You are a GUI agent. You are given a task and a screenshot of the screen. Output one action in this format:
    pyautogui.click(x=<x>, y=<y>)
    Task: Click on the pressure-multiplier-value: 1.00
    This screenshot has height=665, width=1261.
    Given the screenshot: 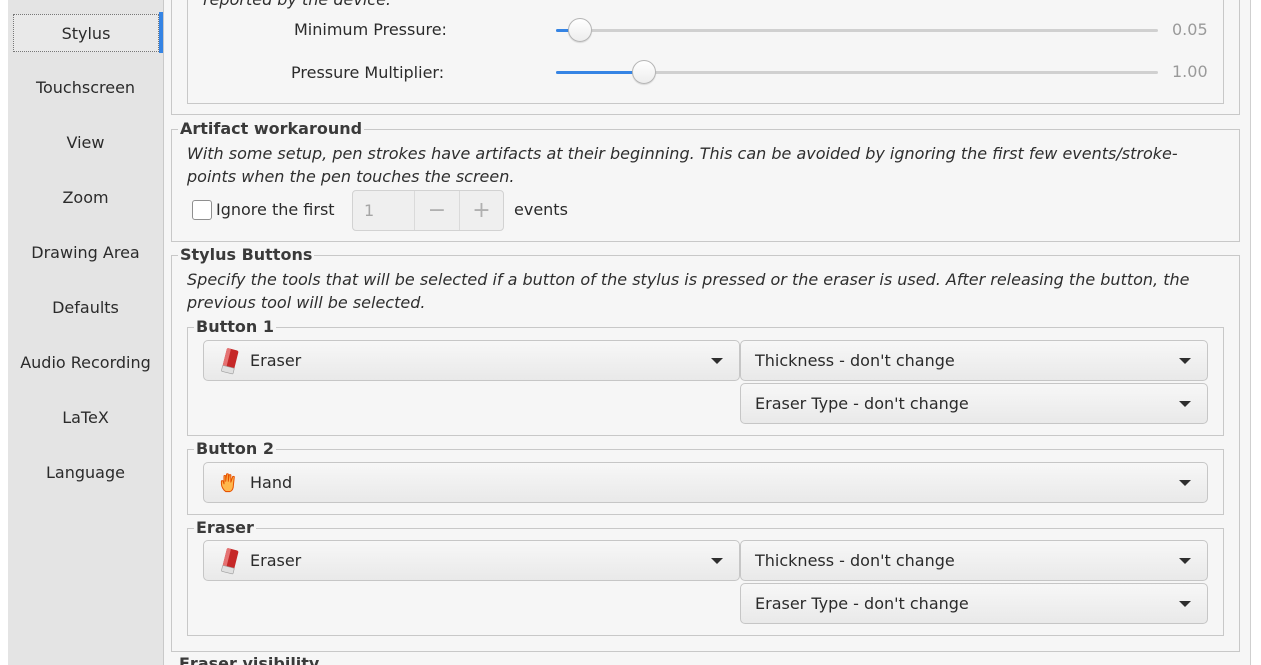 What is the action you would take?
    pyautogui.click(x=1190, y=71)
    